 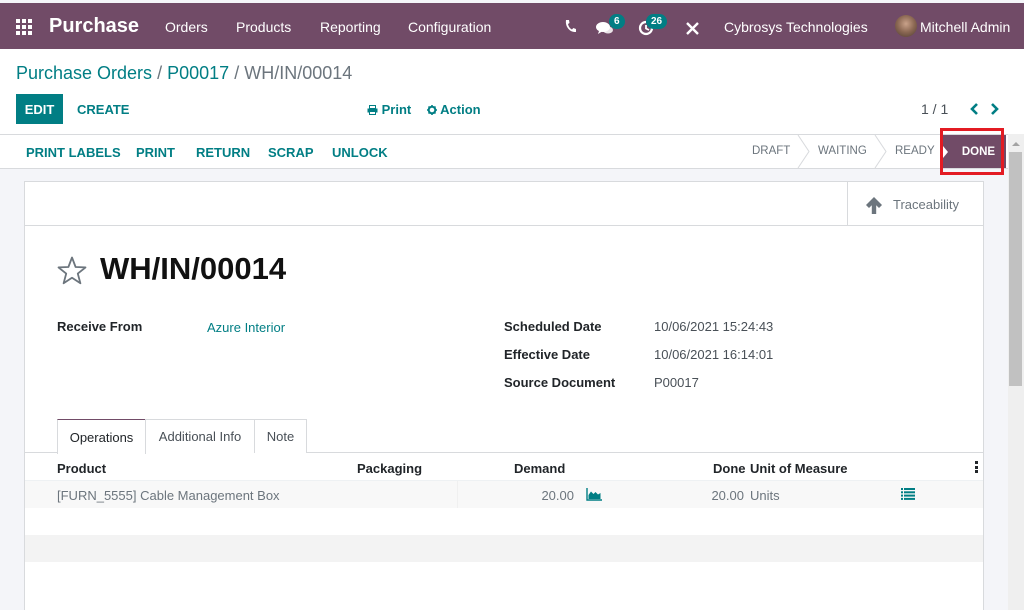 What do you see at coordinates (692, 28) in the screenshot?
I see `debug-tools-icon` at bounding box center [692, 28].